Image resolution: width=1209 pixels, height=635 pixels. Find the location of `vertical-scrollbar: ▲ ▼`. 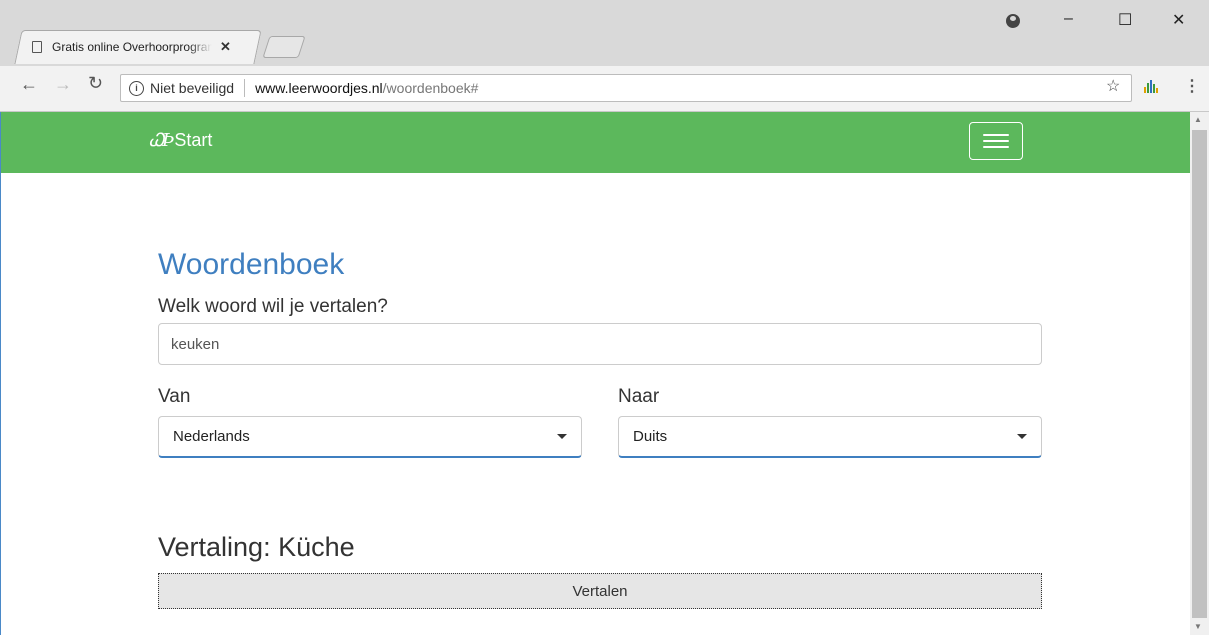

vertical-scrollbar: ▲ ▼ is located at coordinates (1199, 373).